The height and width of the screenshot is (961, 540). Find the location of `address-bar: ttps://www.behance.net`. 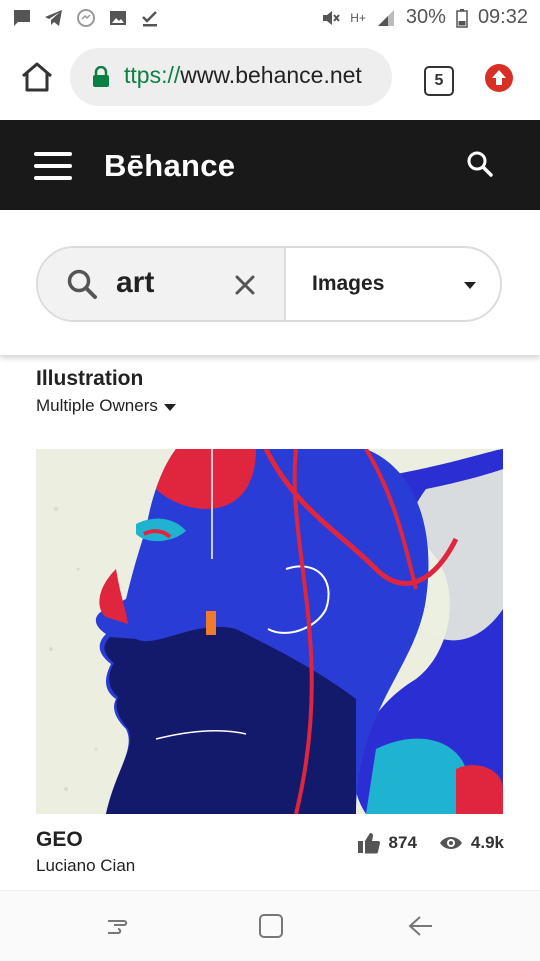

address-bar: ttps://www.behance.net is located at coordinates (231, 77).